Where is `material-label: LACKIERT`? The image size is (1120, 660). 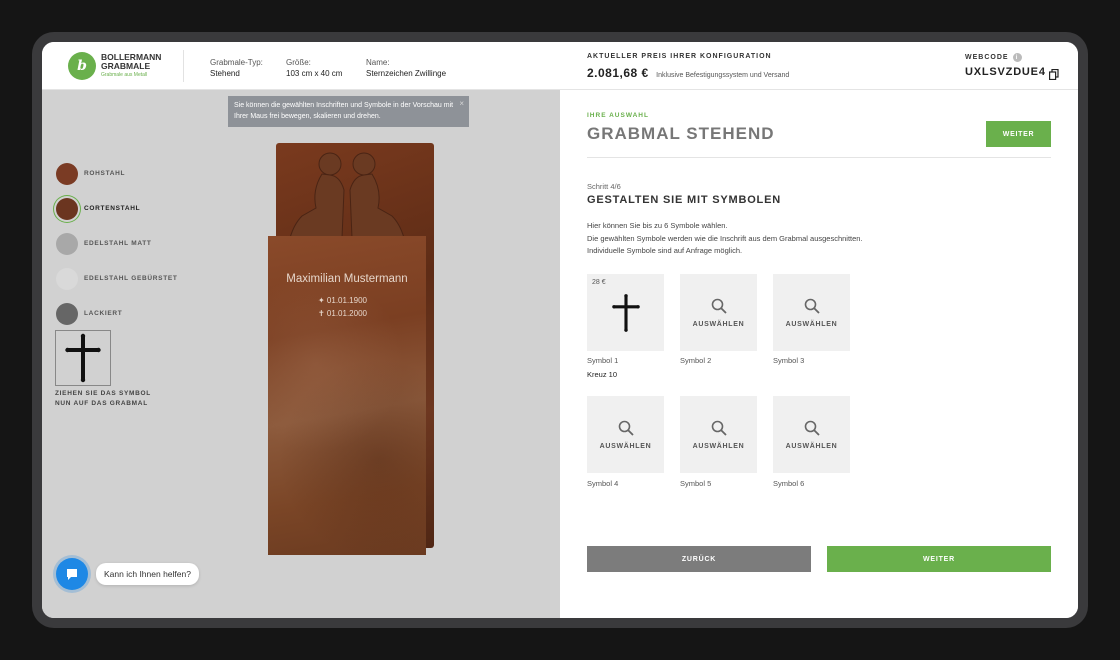
material-label: LACKIERT is located at coordinates (103, 313).